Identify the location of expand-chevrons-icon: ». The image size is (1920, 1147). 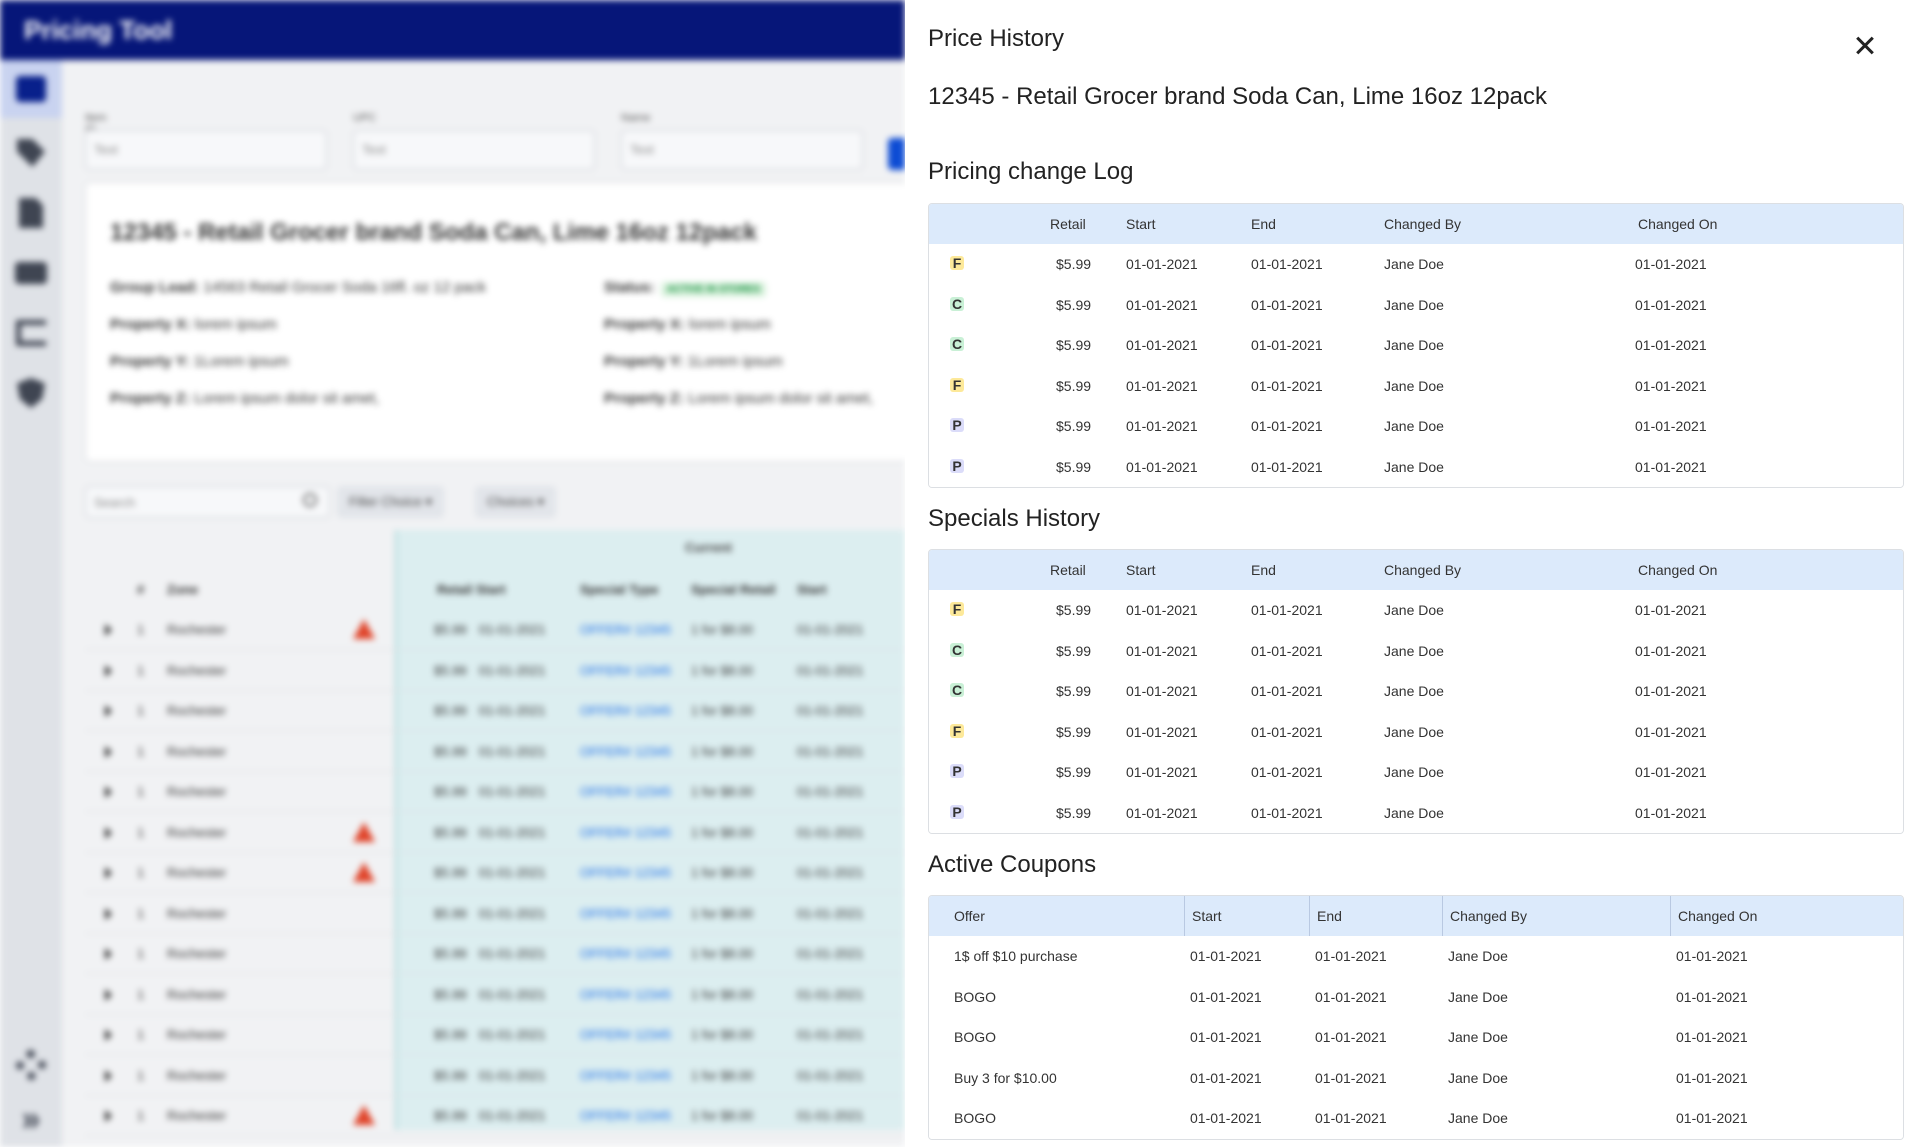
(31, 1118).